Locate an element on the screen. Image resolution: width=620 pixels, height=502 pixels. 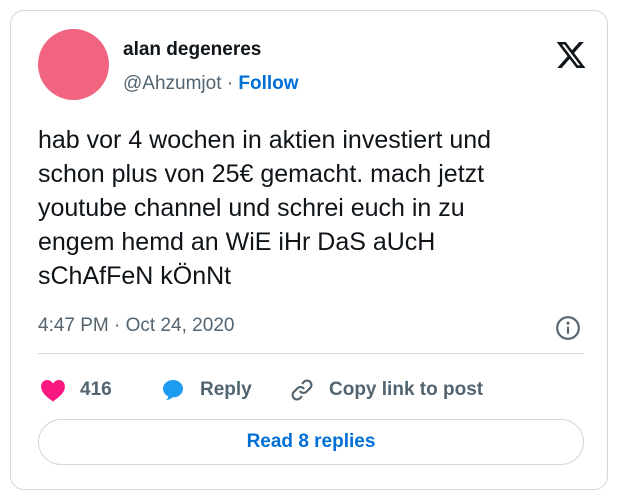
tweet-line: youtube channel und schrei euch in zu is located at coordinates (251, 208).